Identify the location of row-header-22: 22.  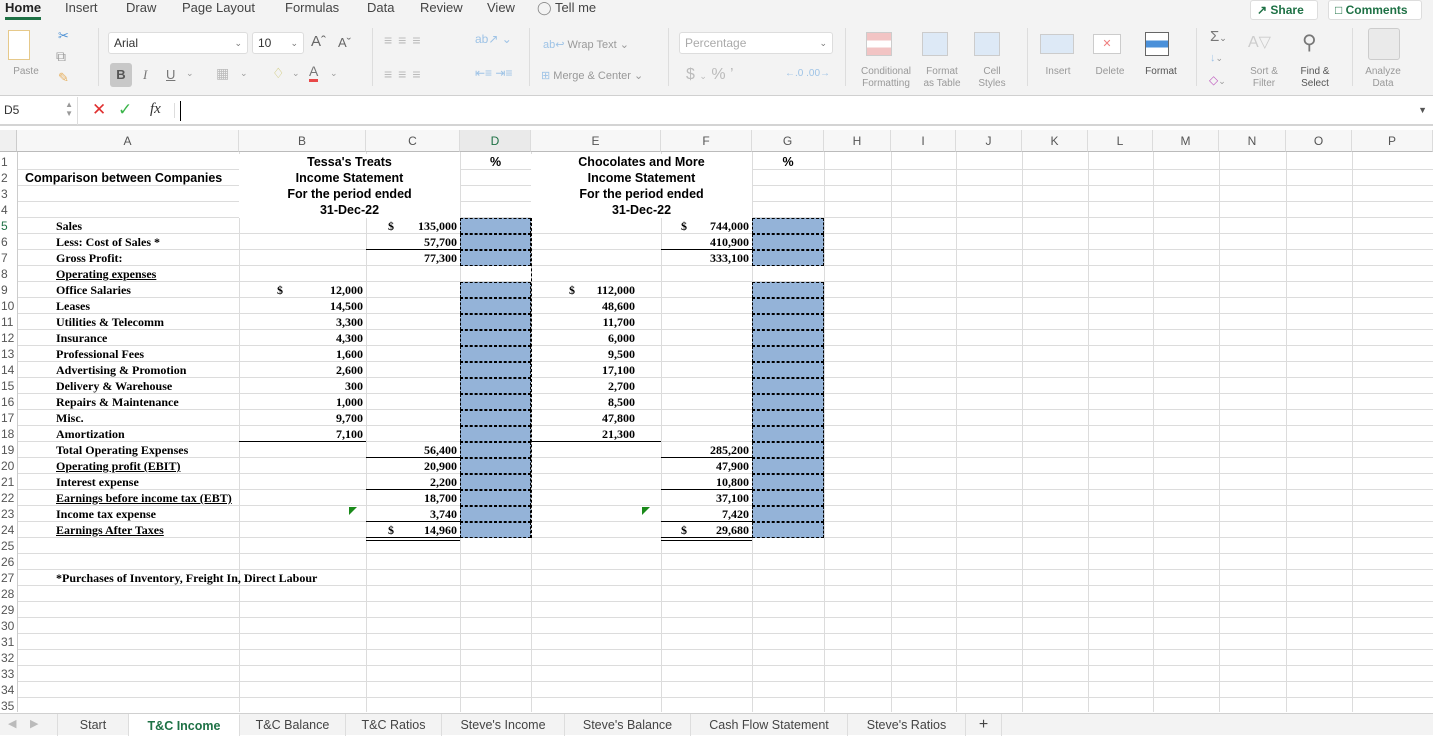
(8, 498).